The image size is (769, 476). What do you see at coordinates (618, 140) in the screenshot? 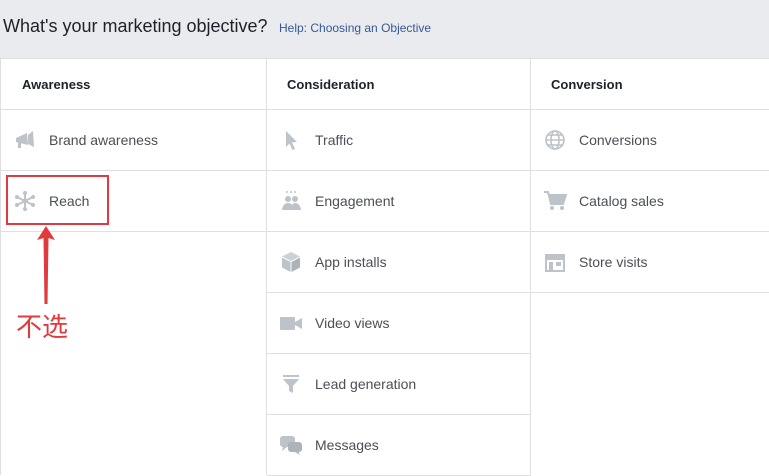
I see `objective-label: Conversions` at bounding box center [618, 140].